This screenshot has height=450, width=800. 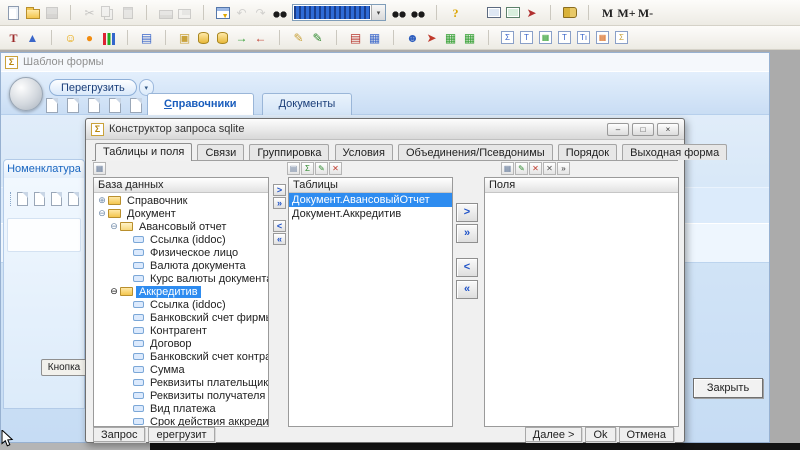 I want to click on reload-button: Перегрузить, so click(x=93, y=87).